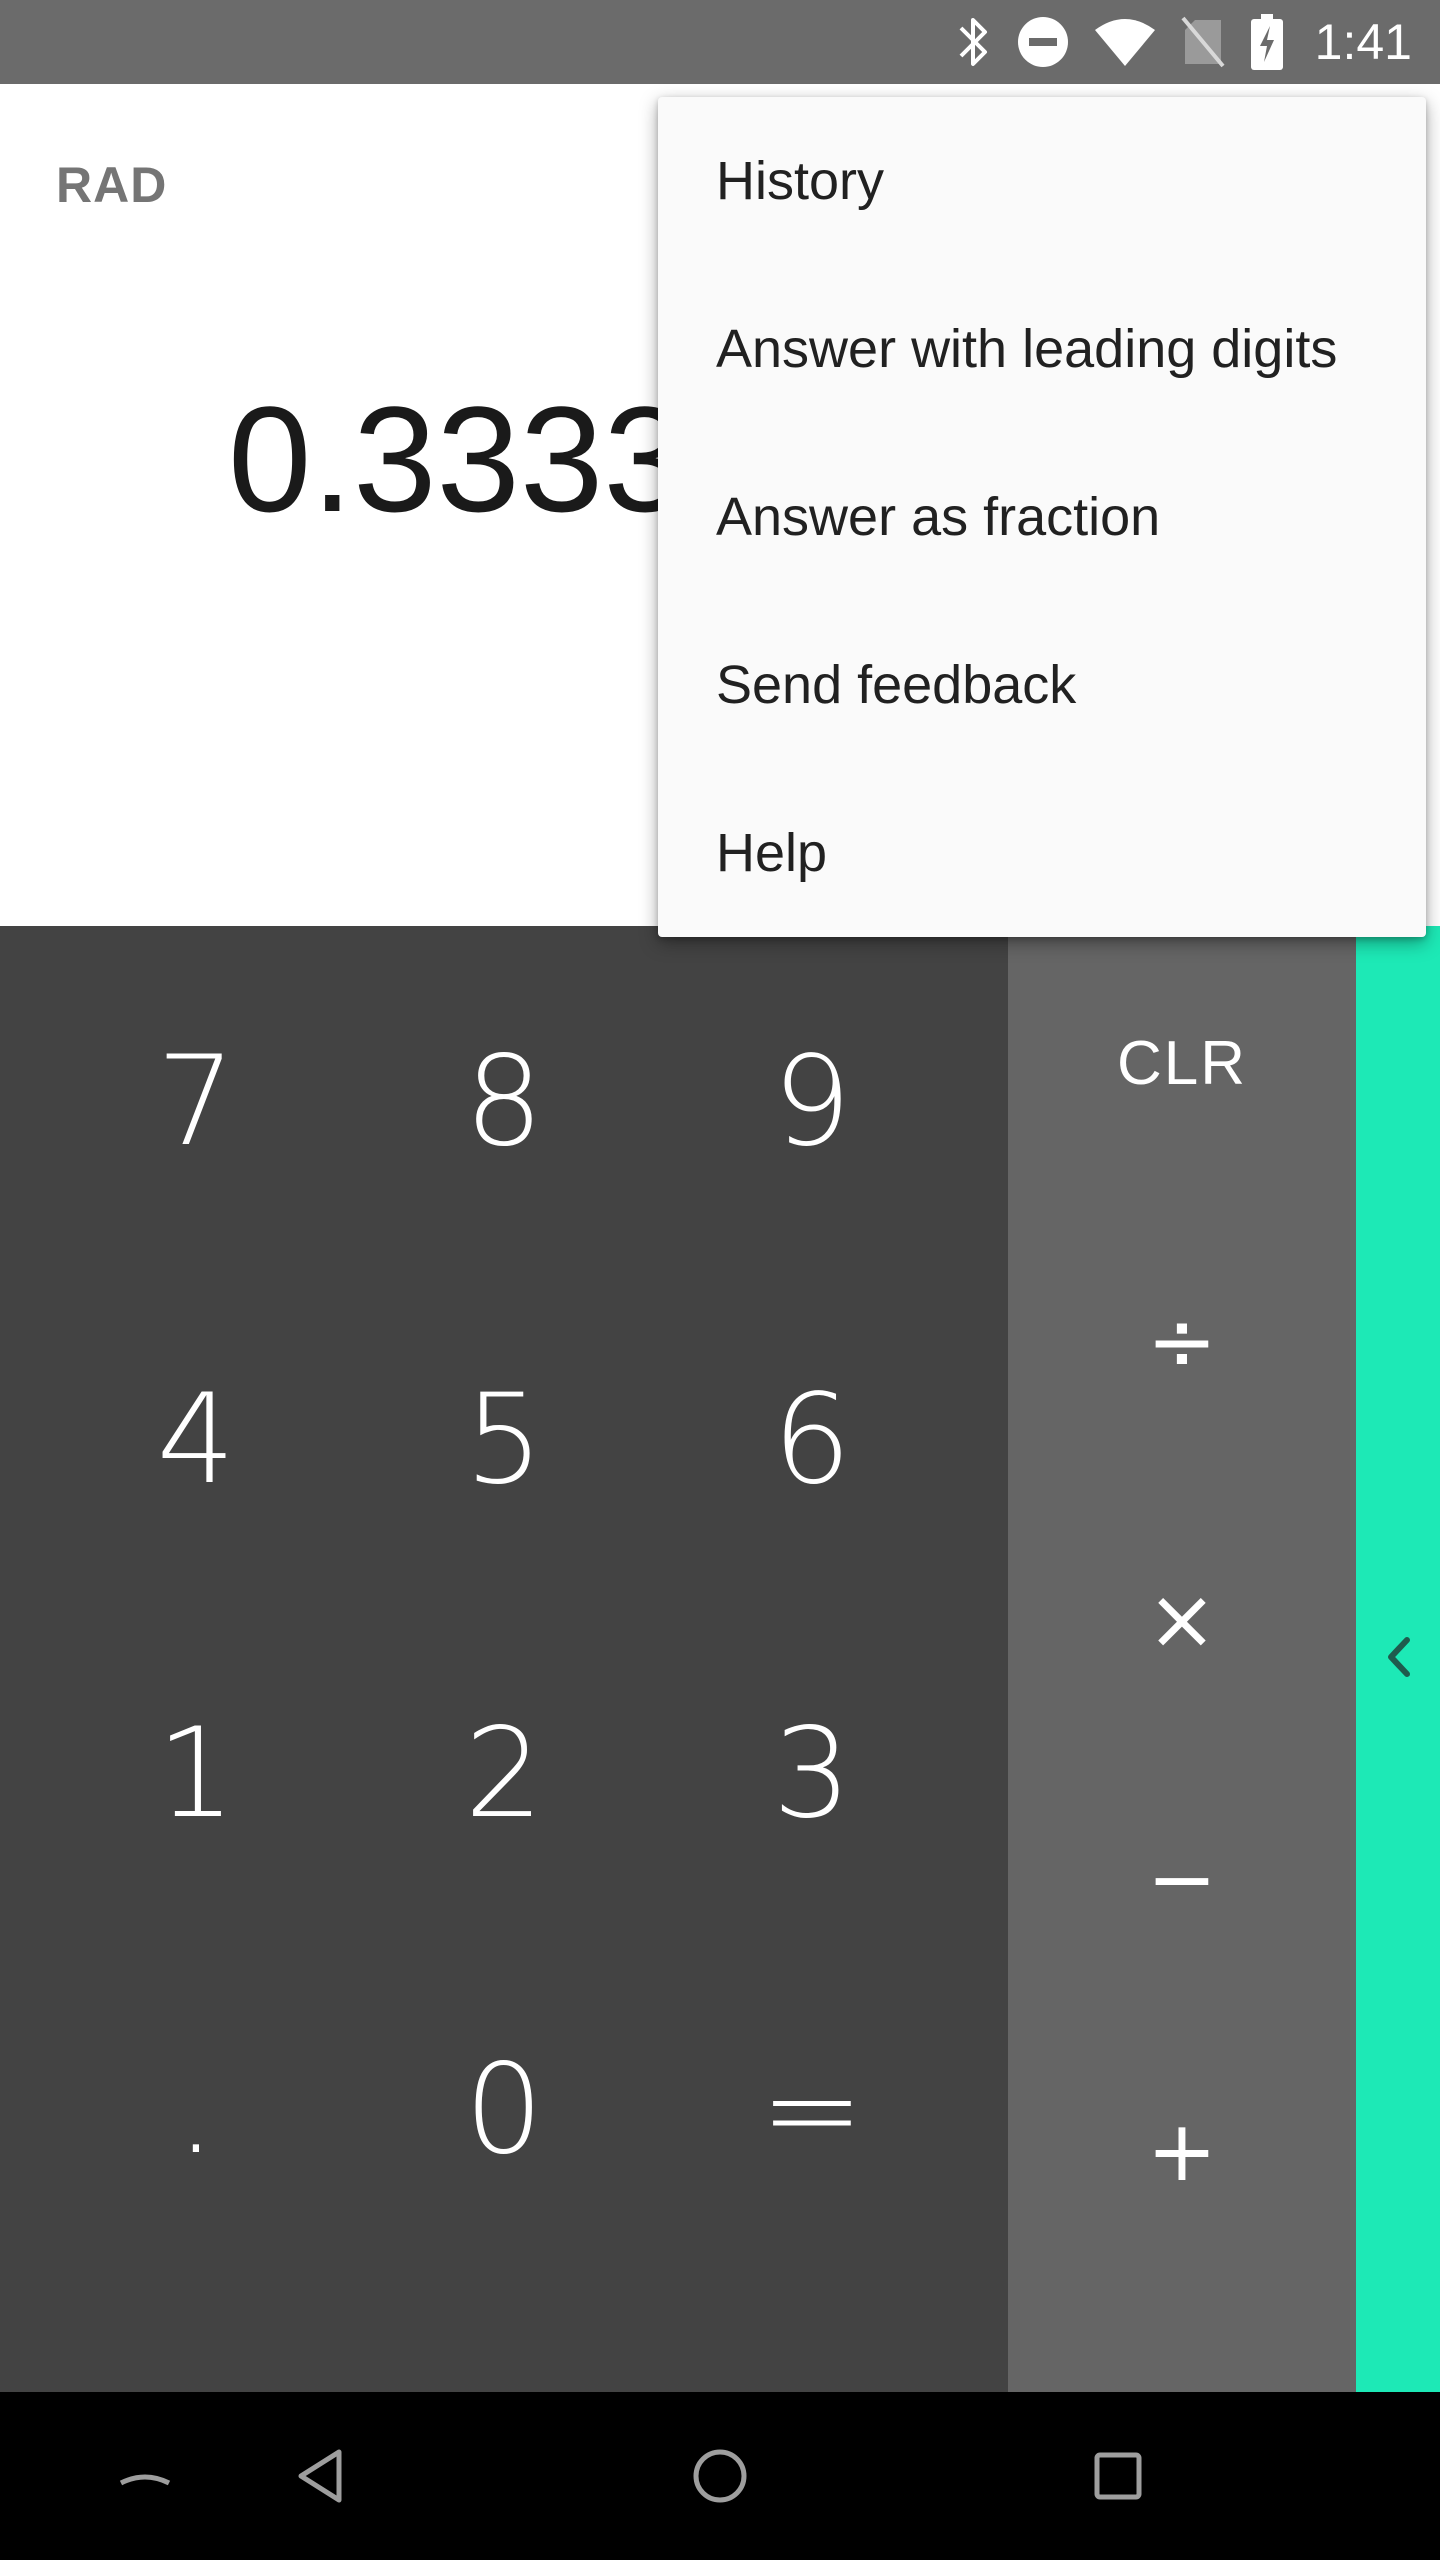  What do you see at coordinates (812, 2110) in the screenshot?
I see `key-equals: =` at bounding box center [812, 2110].